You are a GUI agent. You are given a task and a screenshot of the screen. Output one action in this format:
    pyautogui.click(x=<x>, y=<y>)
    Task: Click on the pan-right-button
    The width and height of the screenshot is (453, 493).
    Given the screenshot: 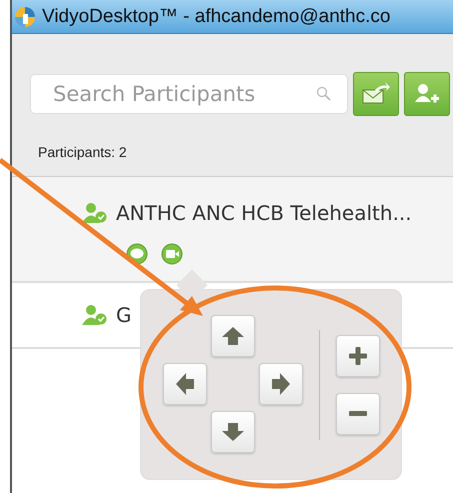 What is the action you would take?
    pyautogui.click(x=281, y=383)
    